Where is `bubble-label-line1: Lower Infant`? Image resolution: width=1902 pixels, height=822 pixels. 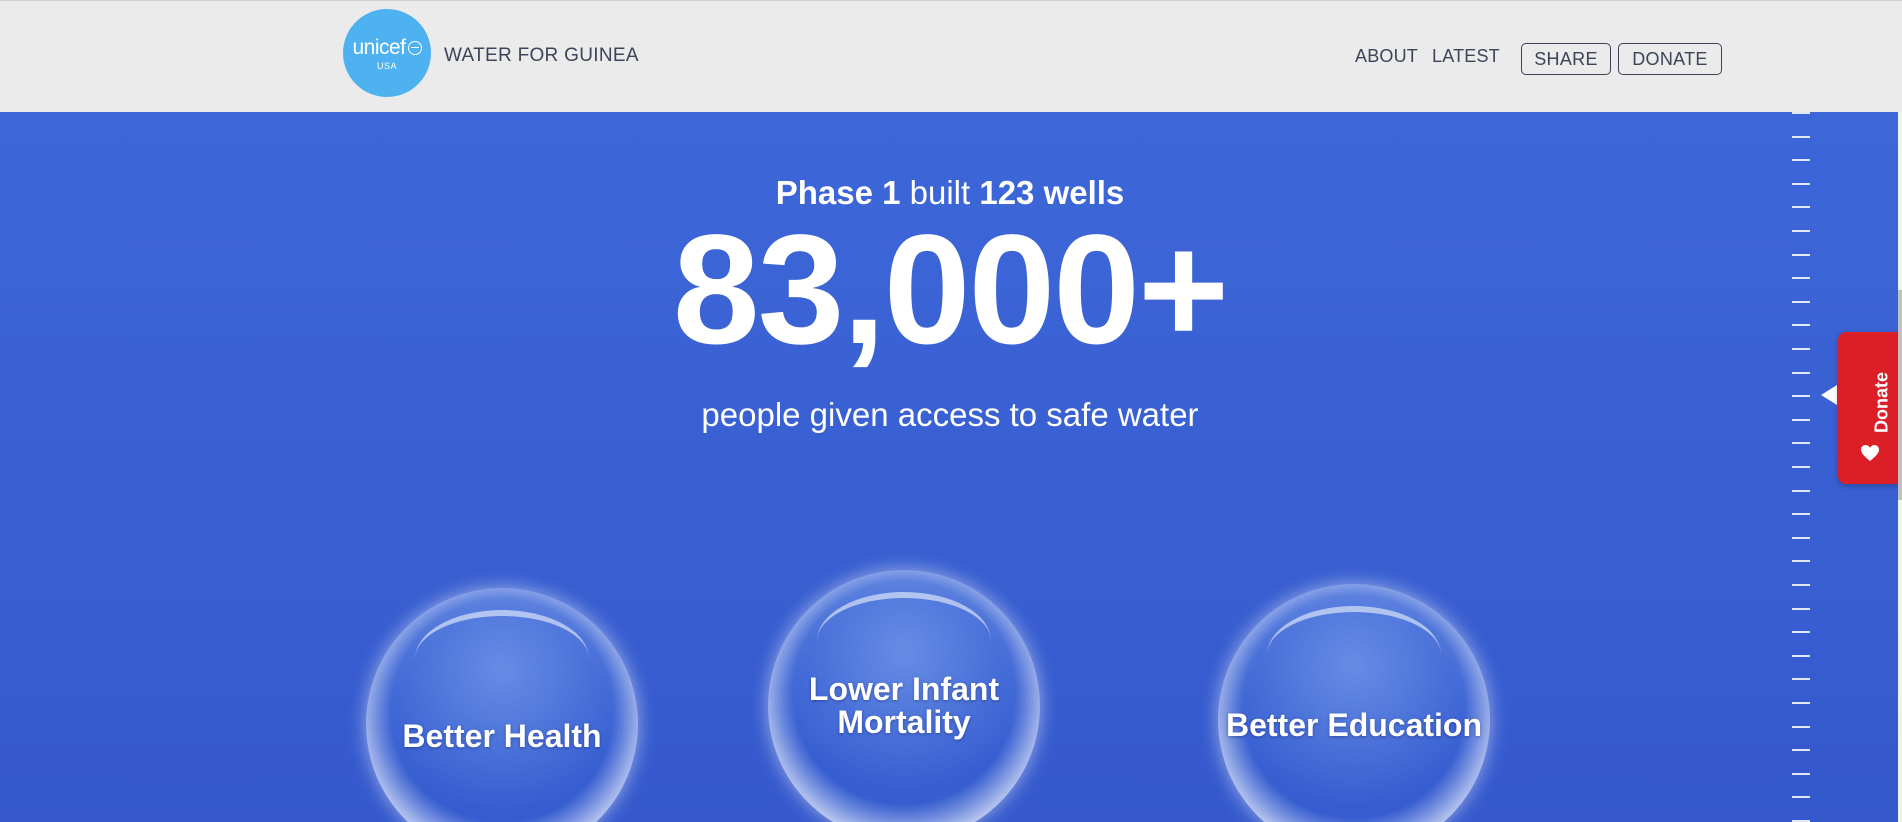 bubble-label-line1: Lower Infant is located at coordinates (904, 689).